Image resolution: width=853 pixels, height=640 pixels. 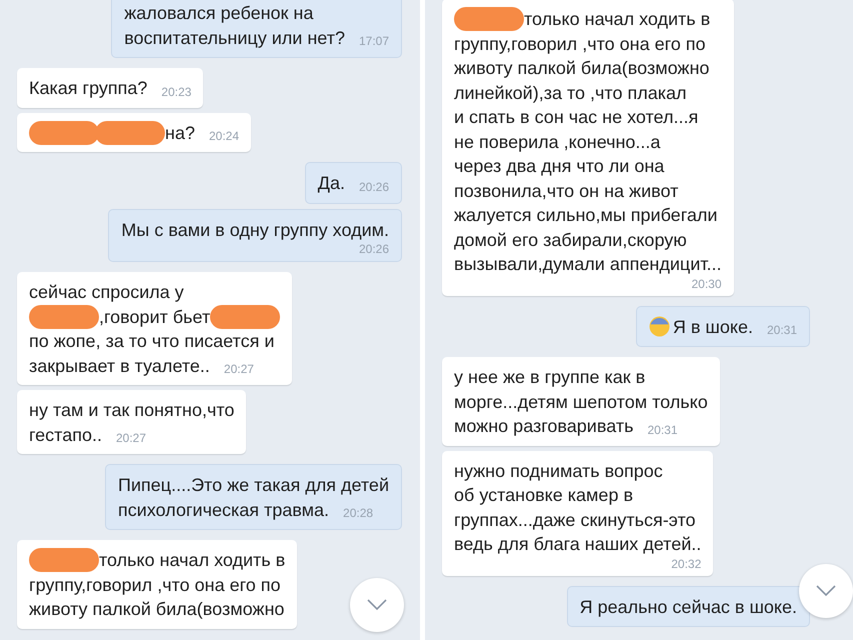 I want to click on message-text: жалуется сильно,мы прибегали, so click(x=586, y=215).